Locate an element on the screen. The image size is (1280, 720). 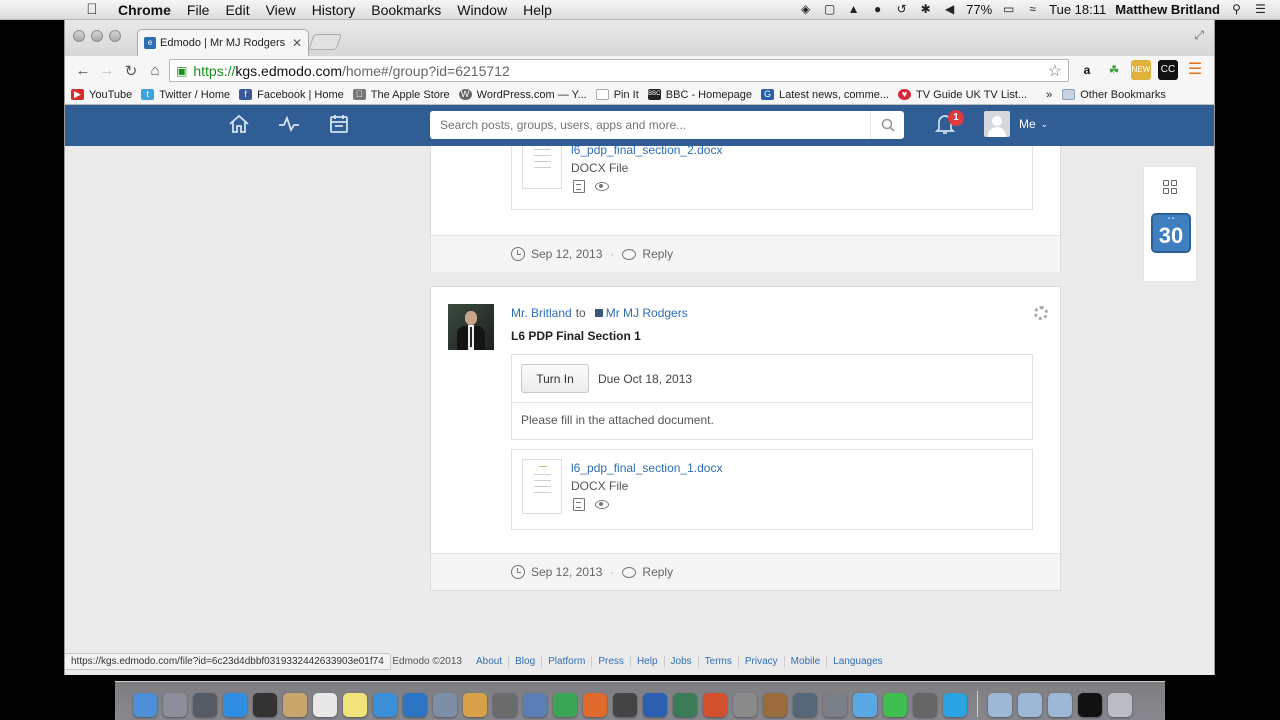
documents-folder-icon is located at coordinates (1030, 705).